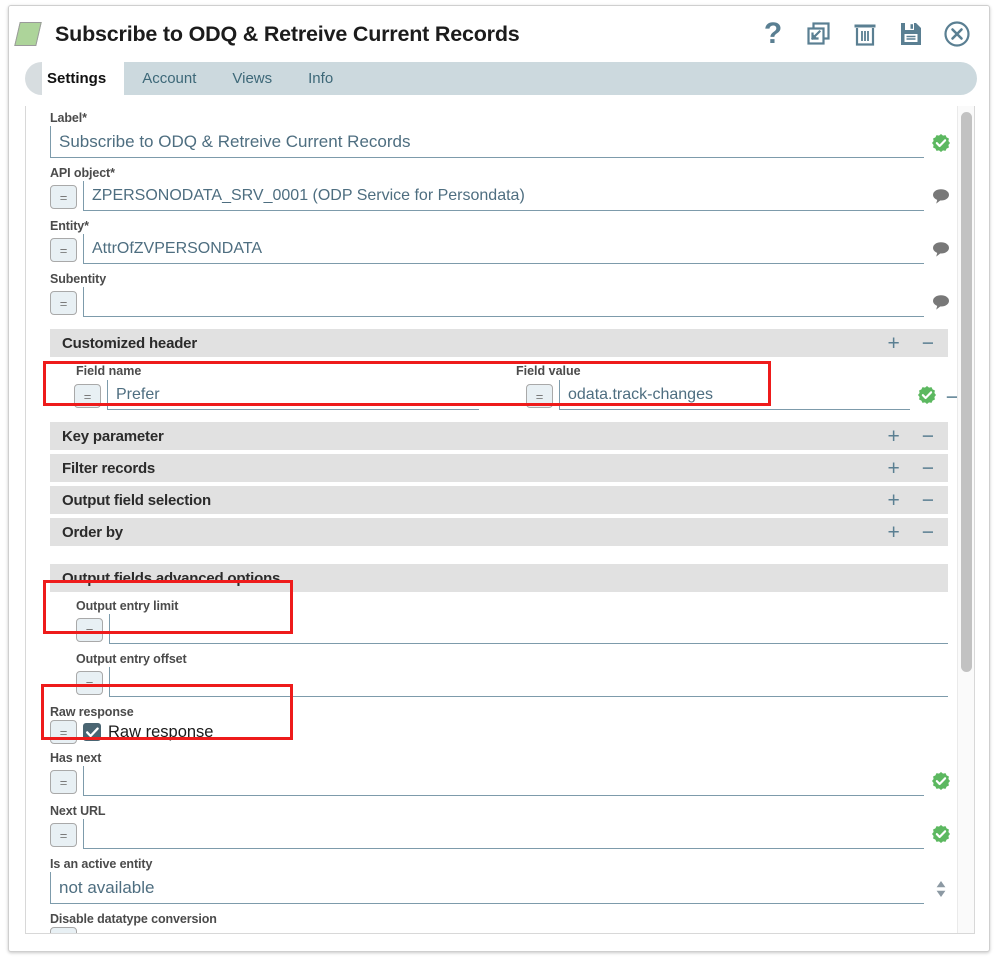  I want to click on order-by-remove-button: −, so click(928, 532).